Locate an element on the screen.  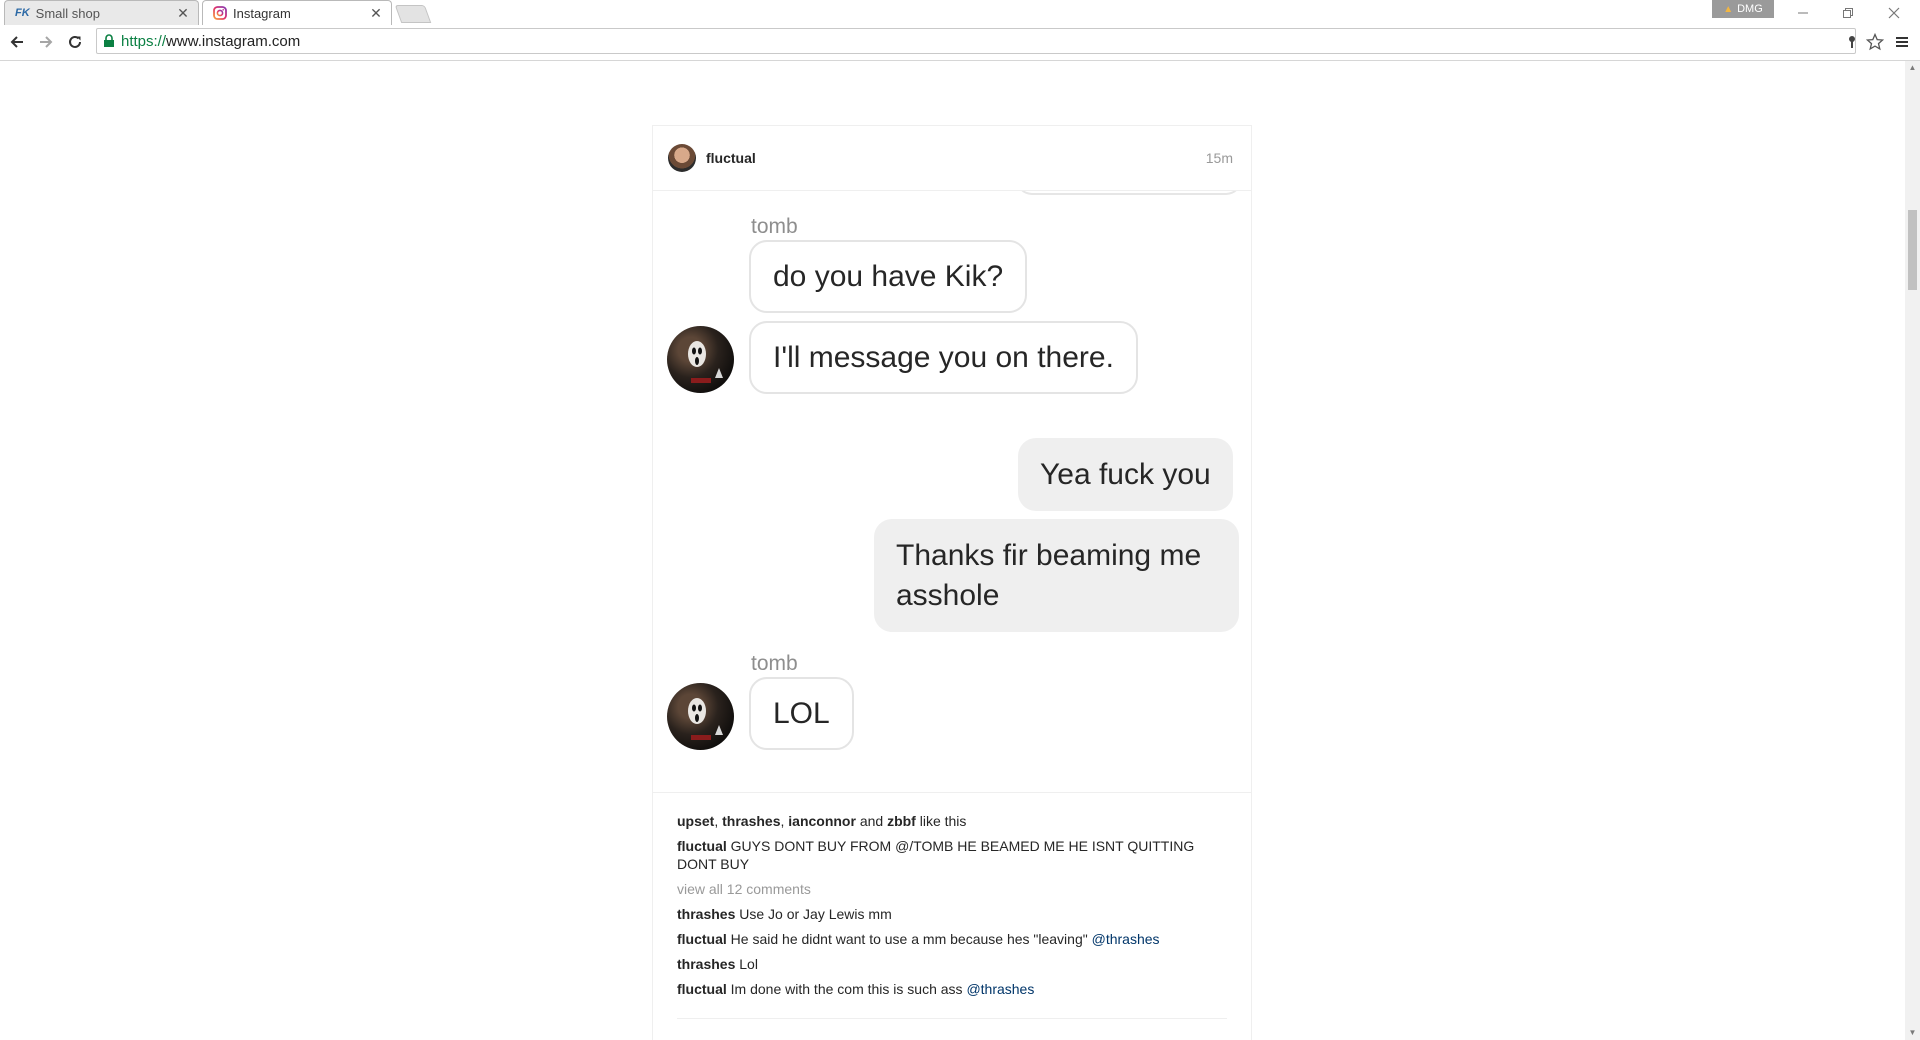
like-user: thrashes is located at coordinates (751, 821).